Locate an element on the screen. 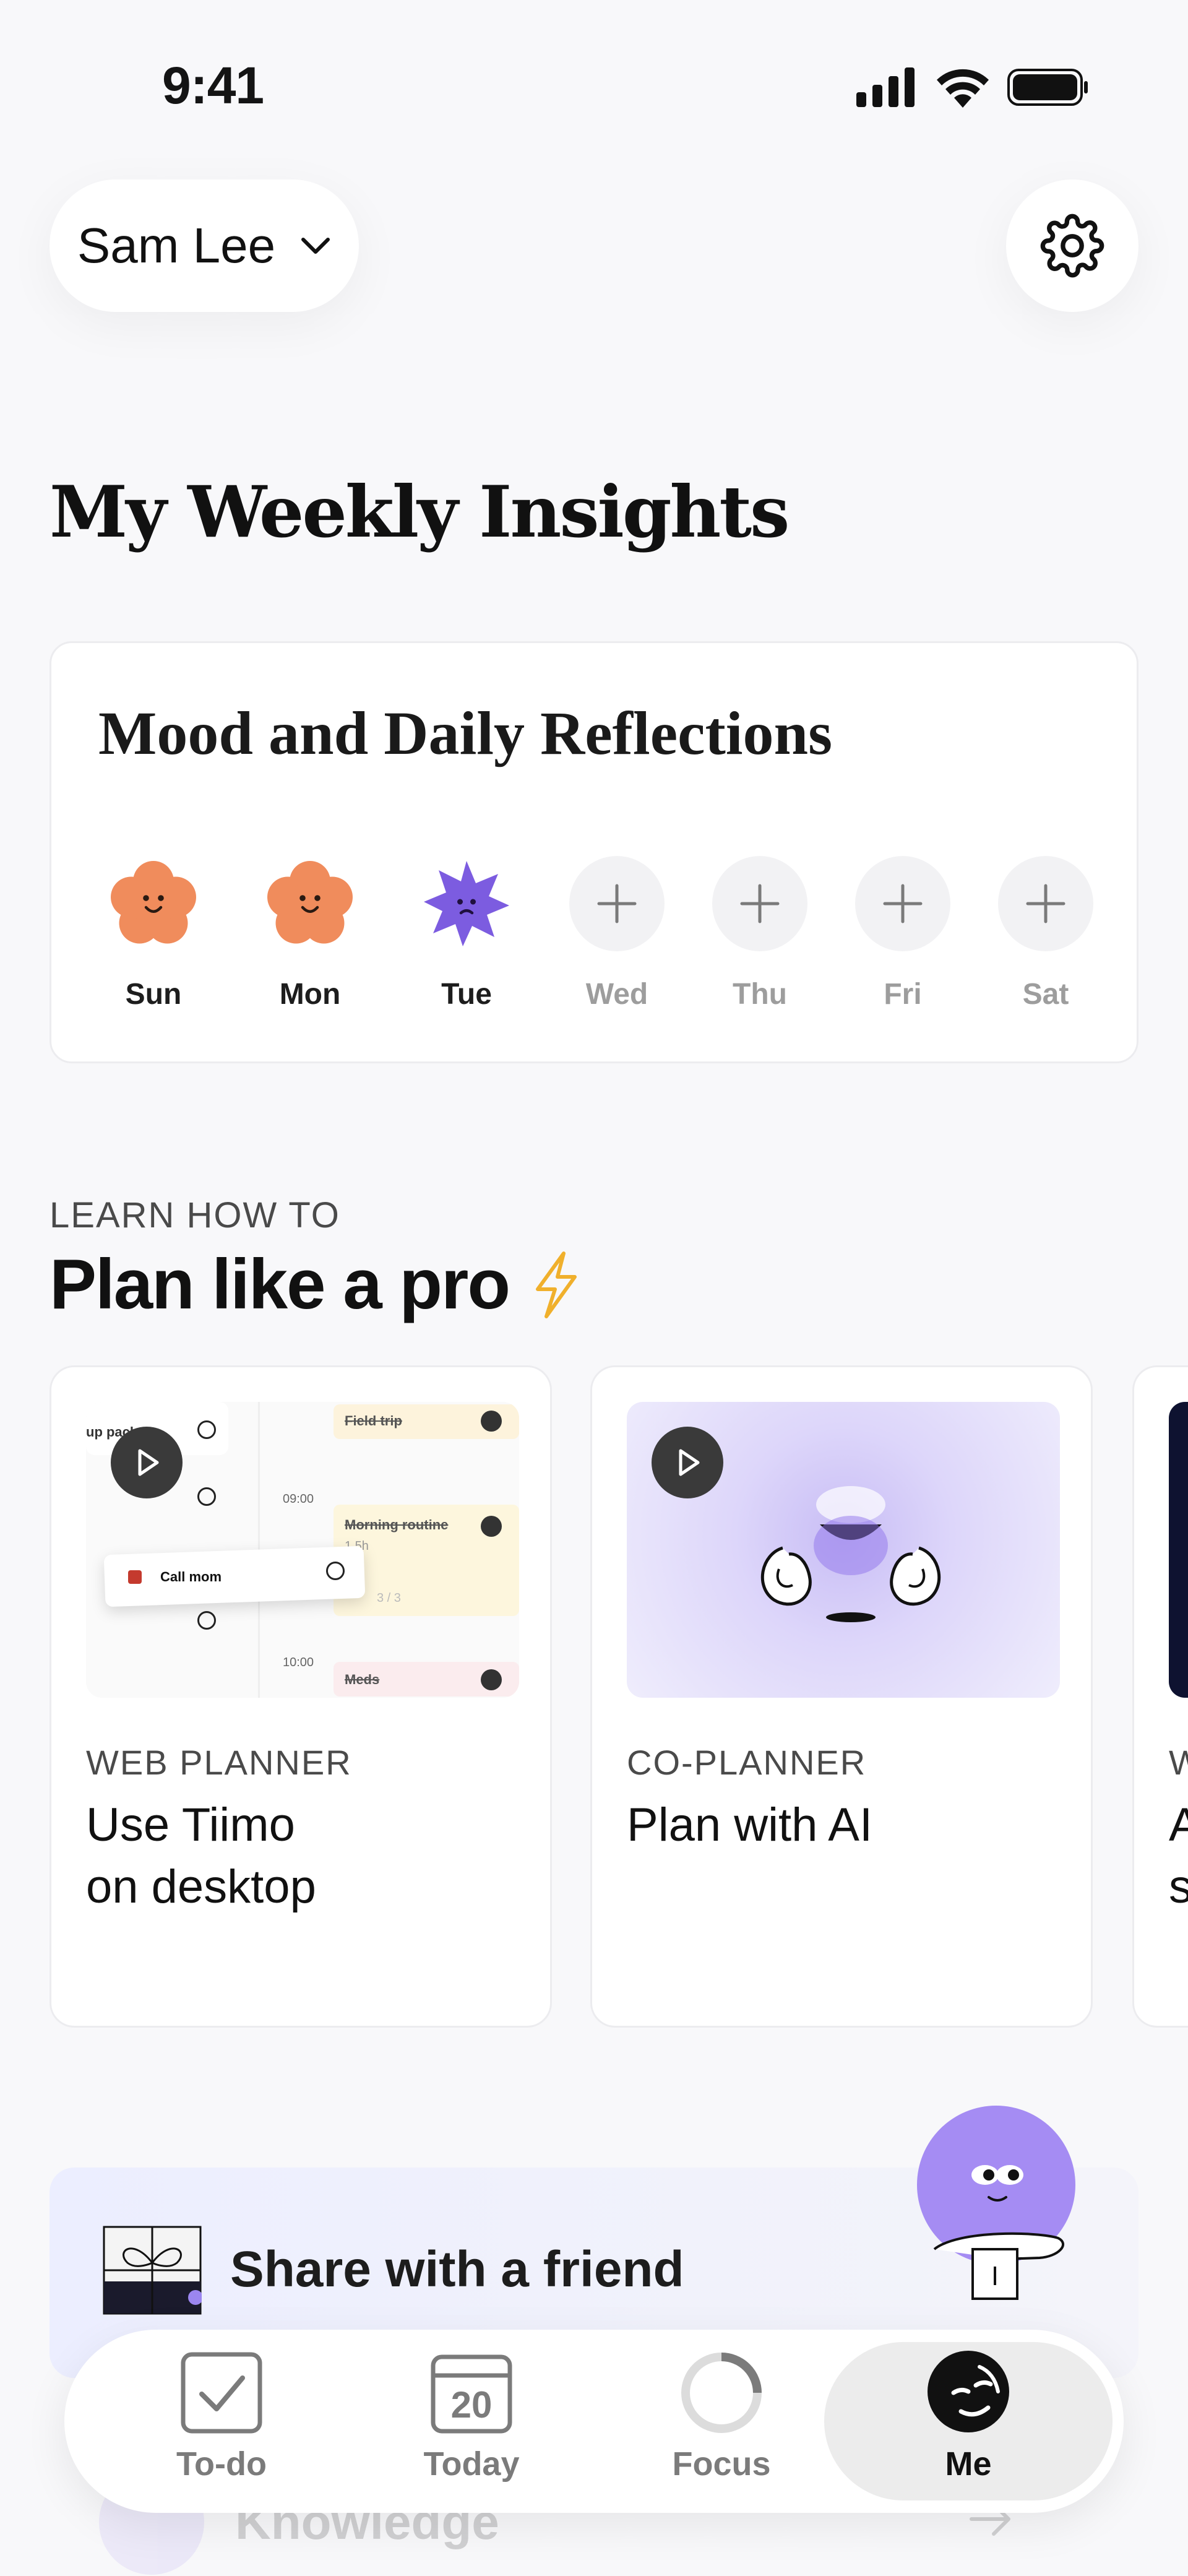 The width and height of the screenshot is (1188, 2576). course-card-clip: W A s is located at coordinates (1160, 1696).